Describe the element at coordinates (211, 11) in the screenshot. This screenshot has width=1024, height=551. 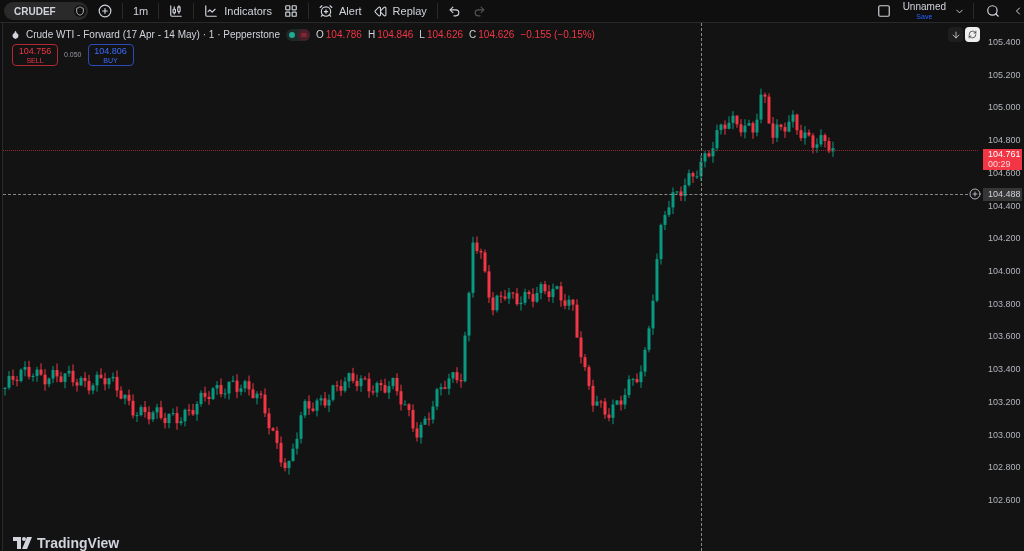
I see `chart-icon` at that location.